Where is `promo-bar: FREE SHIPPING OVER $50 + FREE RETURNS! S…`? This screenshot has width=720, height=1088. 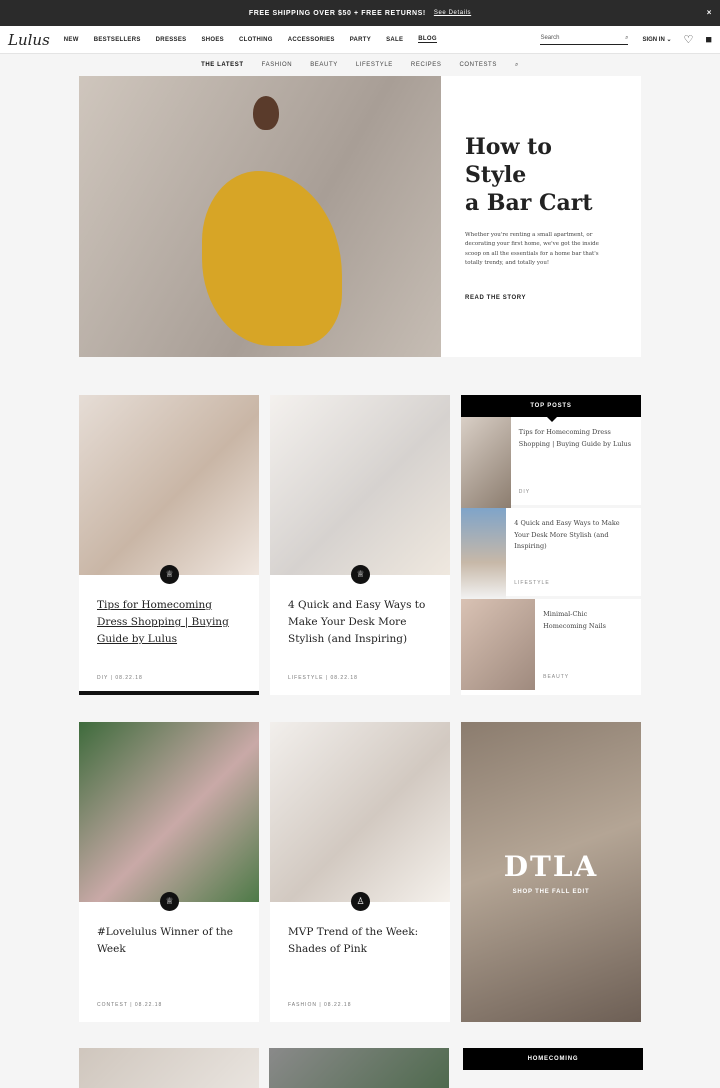 promo-bar: FREE SHIPPING OVER $50 + FREE RETURNS! S… is located at coordinates (360, 13).